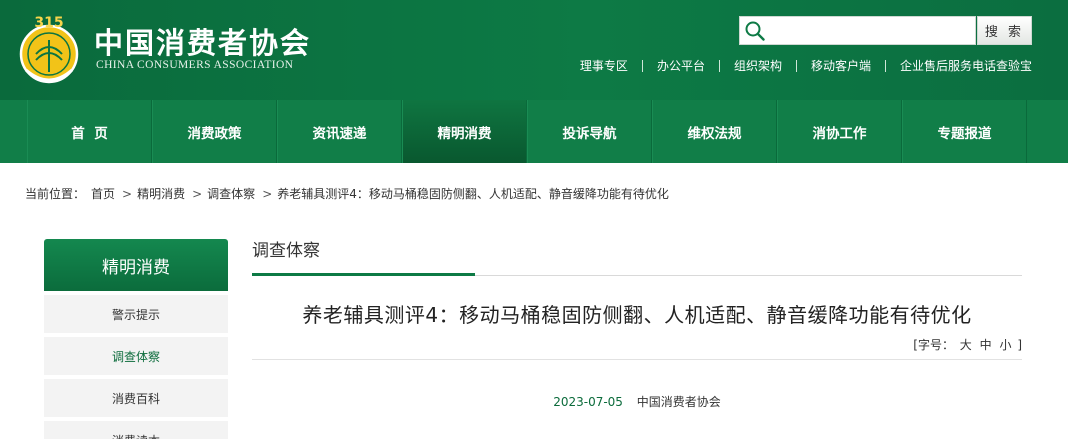 The height and width of the screenshot is (439, 1068). I want to click on top-link-mobile: 移动客户端, so click(841, 65).